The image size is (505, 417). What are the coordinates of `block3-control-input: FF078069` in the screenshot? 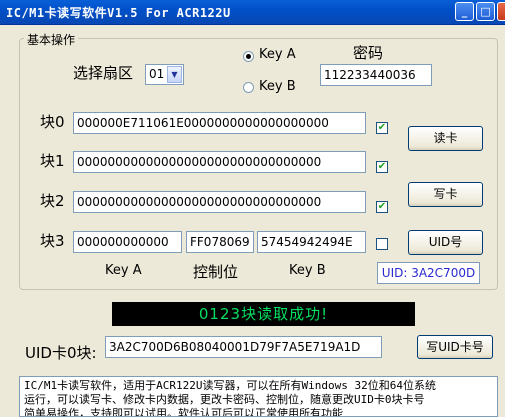 It's located at (220, 242).